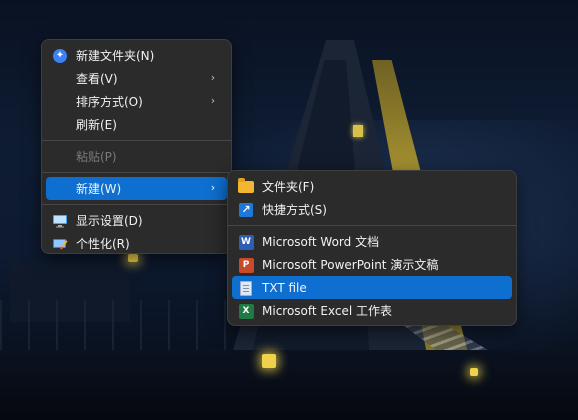  What do you see at coordinates (96, 125) in the screenshot?
I see `menu-item-label: 刷新(E)` at bounding box center [96, 125].